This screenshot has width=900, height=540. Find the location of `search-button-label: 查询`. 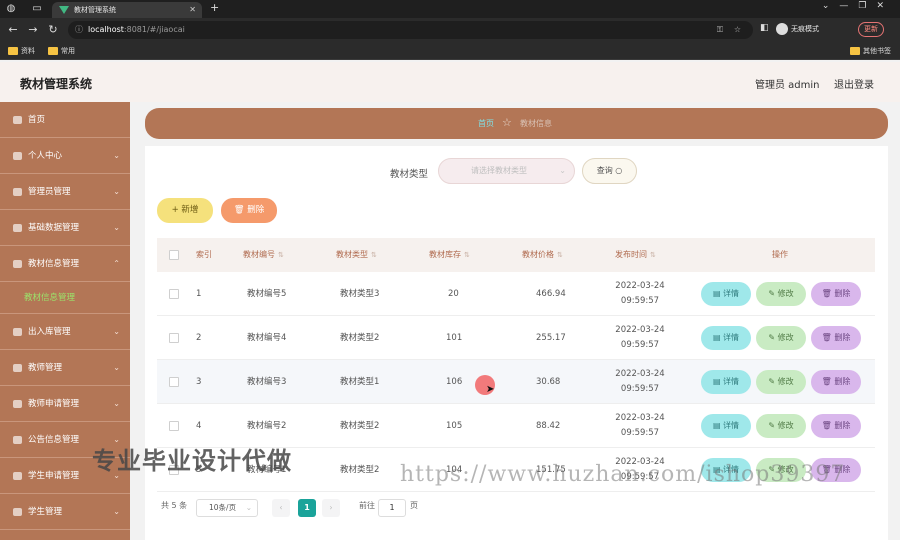

search-button-label: 查询 is located at coordinates (604, 170).